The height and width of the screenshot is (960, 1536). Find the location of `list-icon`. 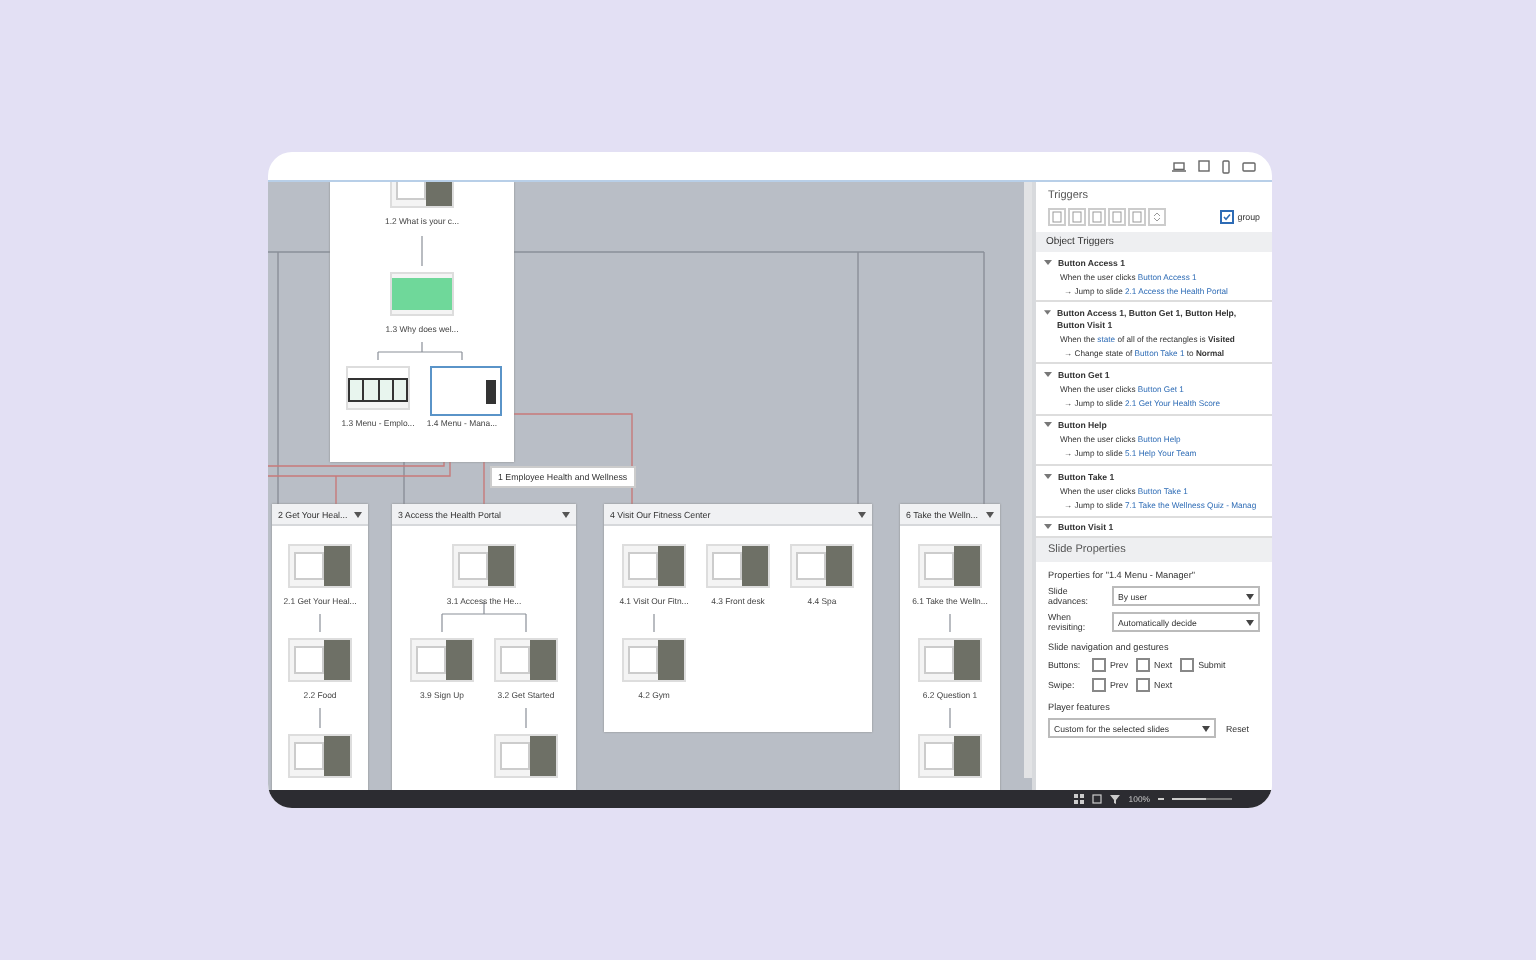

list-icon is located at coordinates (1097, 799).